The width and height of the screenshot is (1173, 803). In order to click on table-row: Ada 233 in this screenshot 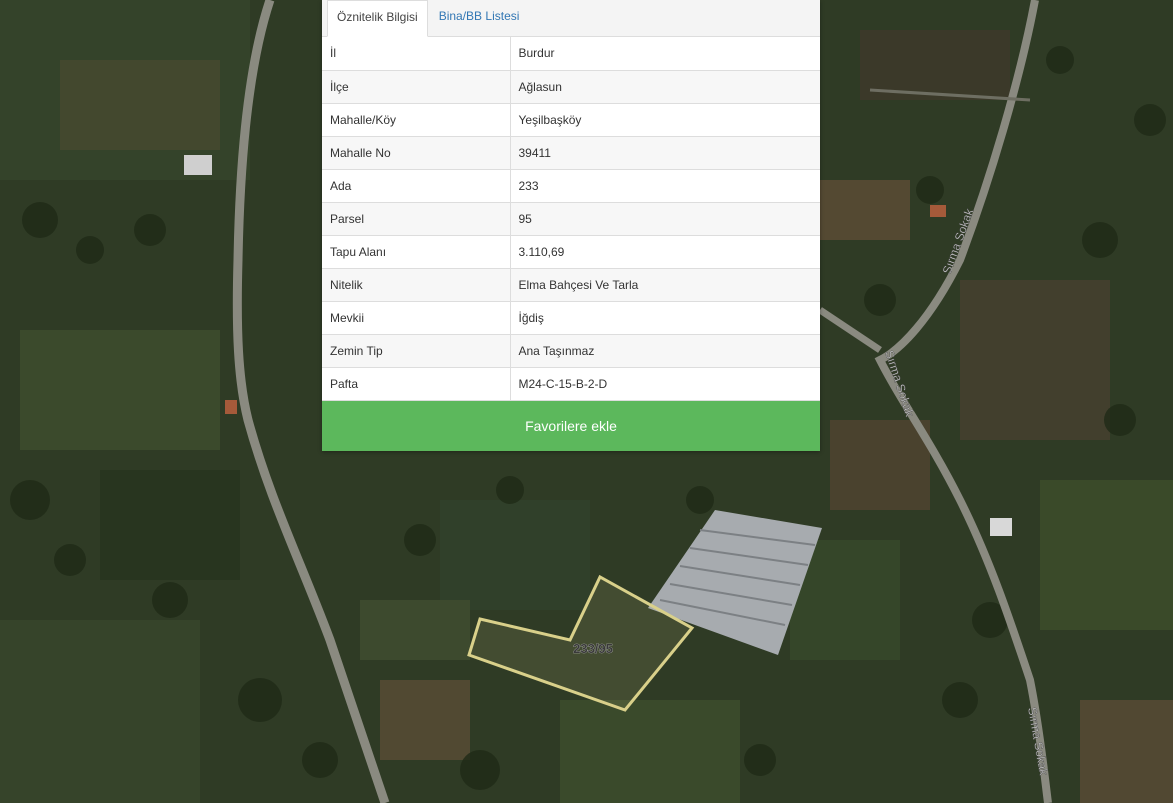, I will do `click(571, 186)`.